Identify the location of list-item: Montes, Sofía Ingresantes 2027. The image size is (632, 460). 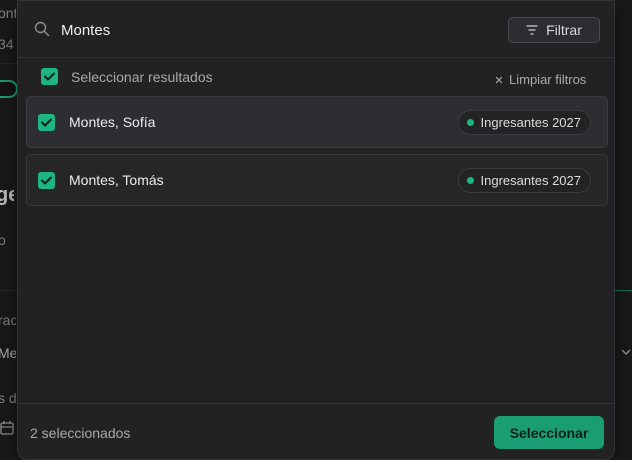
(317, 122).